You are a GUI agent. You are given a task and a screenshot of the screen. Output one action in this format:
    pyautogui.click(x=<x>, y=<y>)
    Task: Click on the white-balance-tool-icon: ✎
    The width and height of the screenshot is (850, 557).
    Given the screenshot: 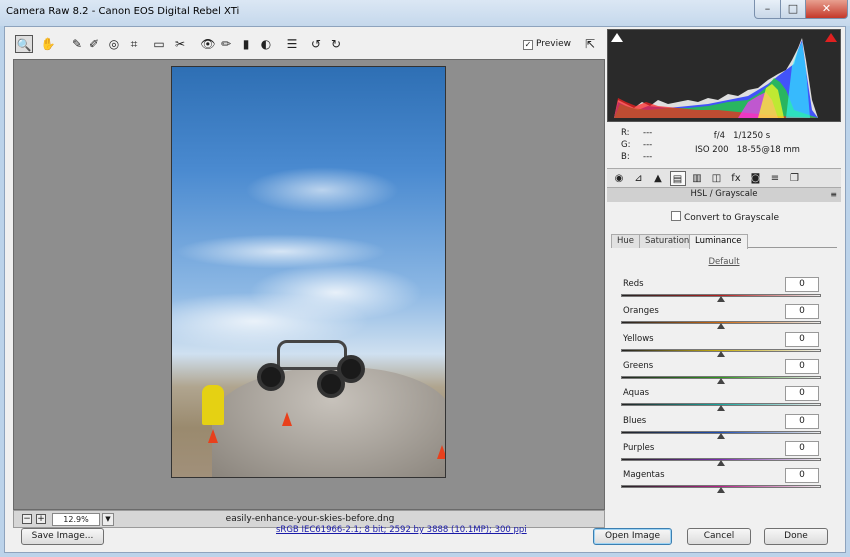 What is the action you would take?
    pyautogui.click(x=77, y=44)
    